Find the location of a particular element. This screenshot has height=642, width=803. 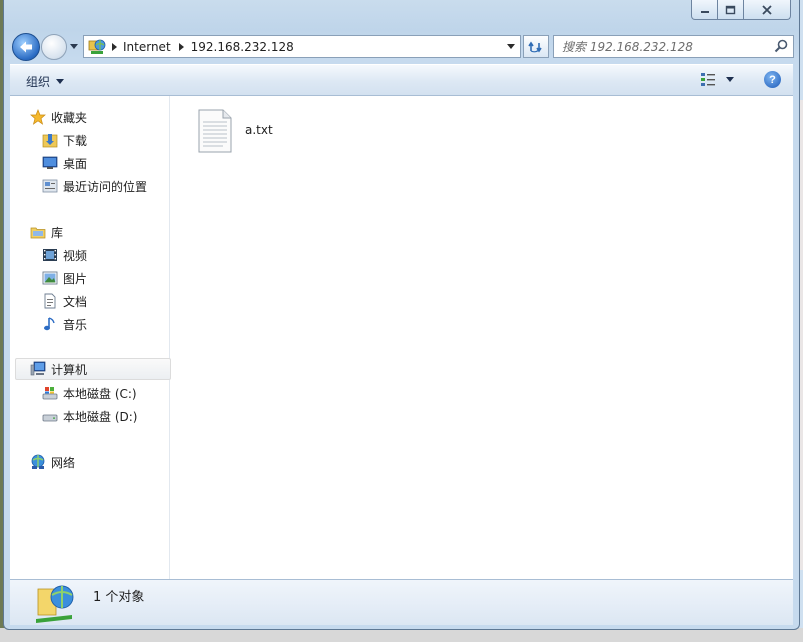

back-button is located at coordinates (26, 47).